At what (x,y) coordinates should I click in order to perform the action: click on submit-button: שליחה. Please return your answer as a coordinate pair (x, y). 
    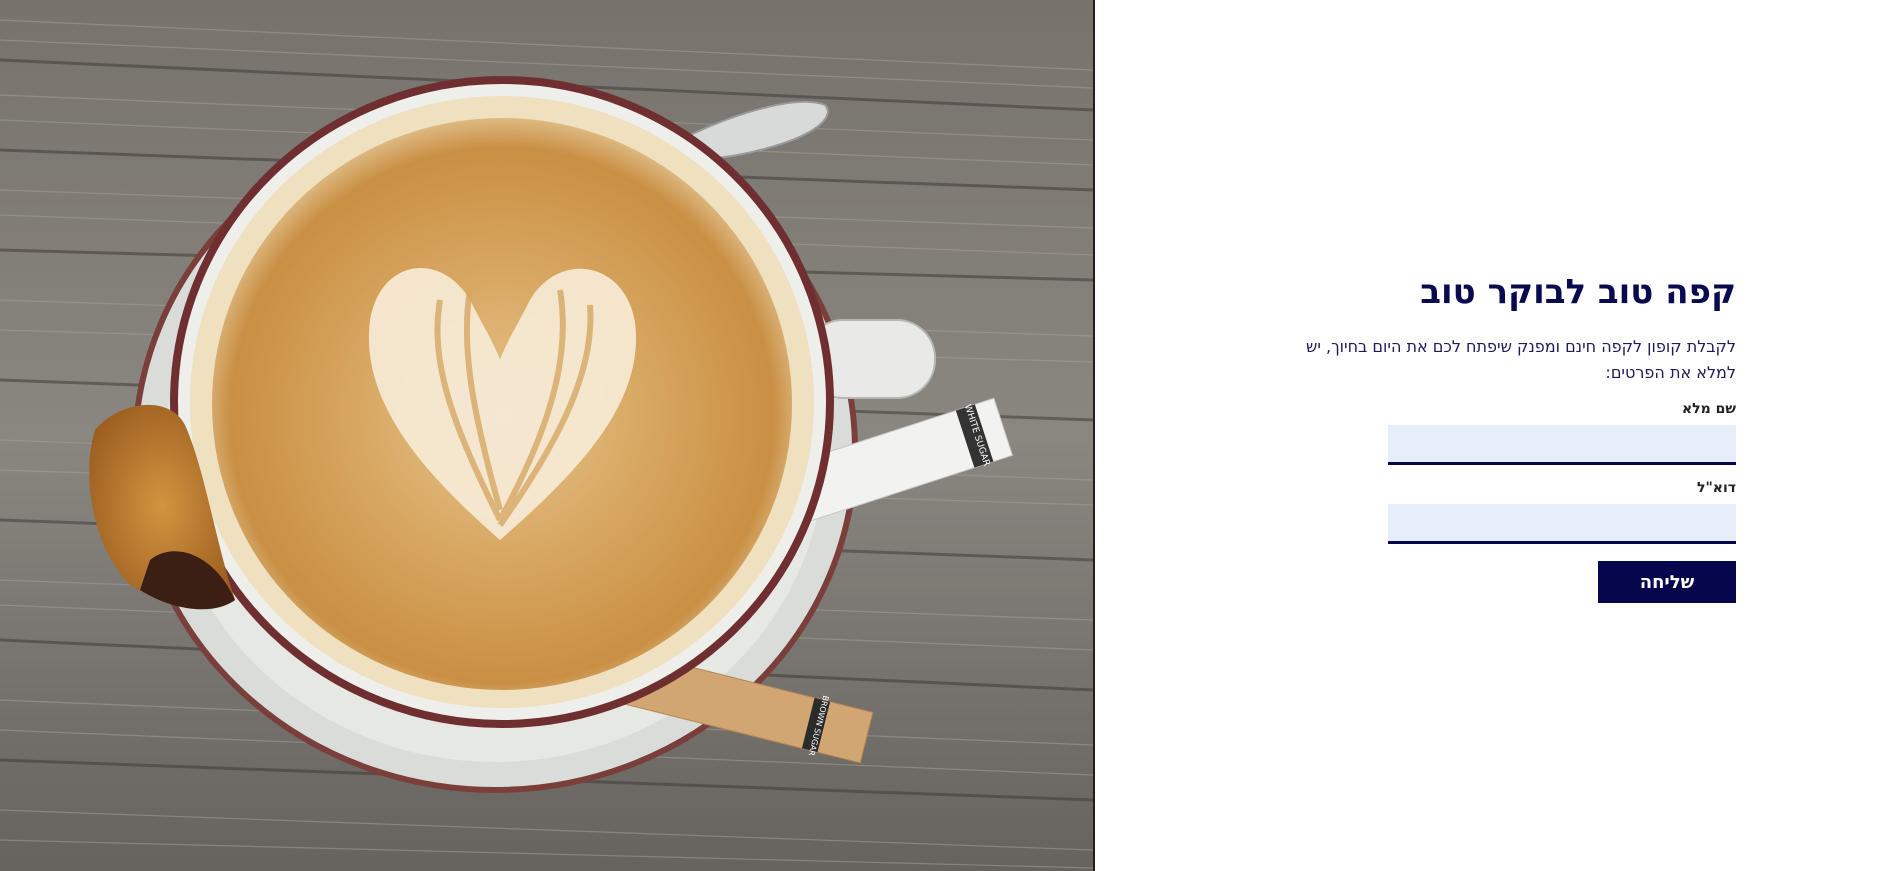
    Looking at the image, I should click on (1667, 582).